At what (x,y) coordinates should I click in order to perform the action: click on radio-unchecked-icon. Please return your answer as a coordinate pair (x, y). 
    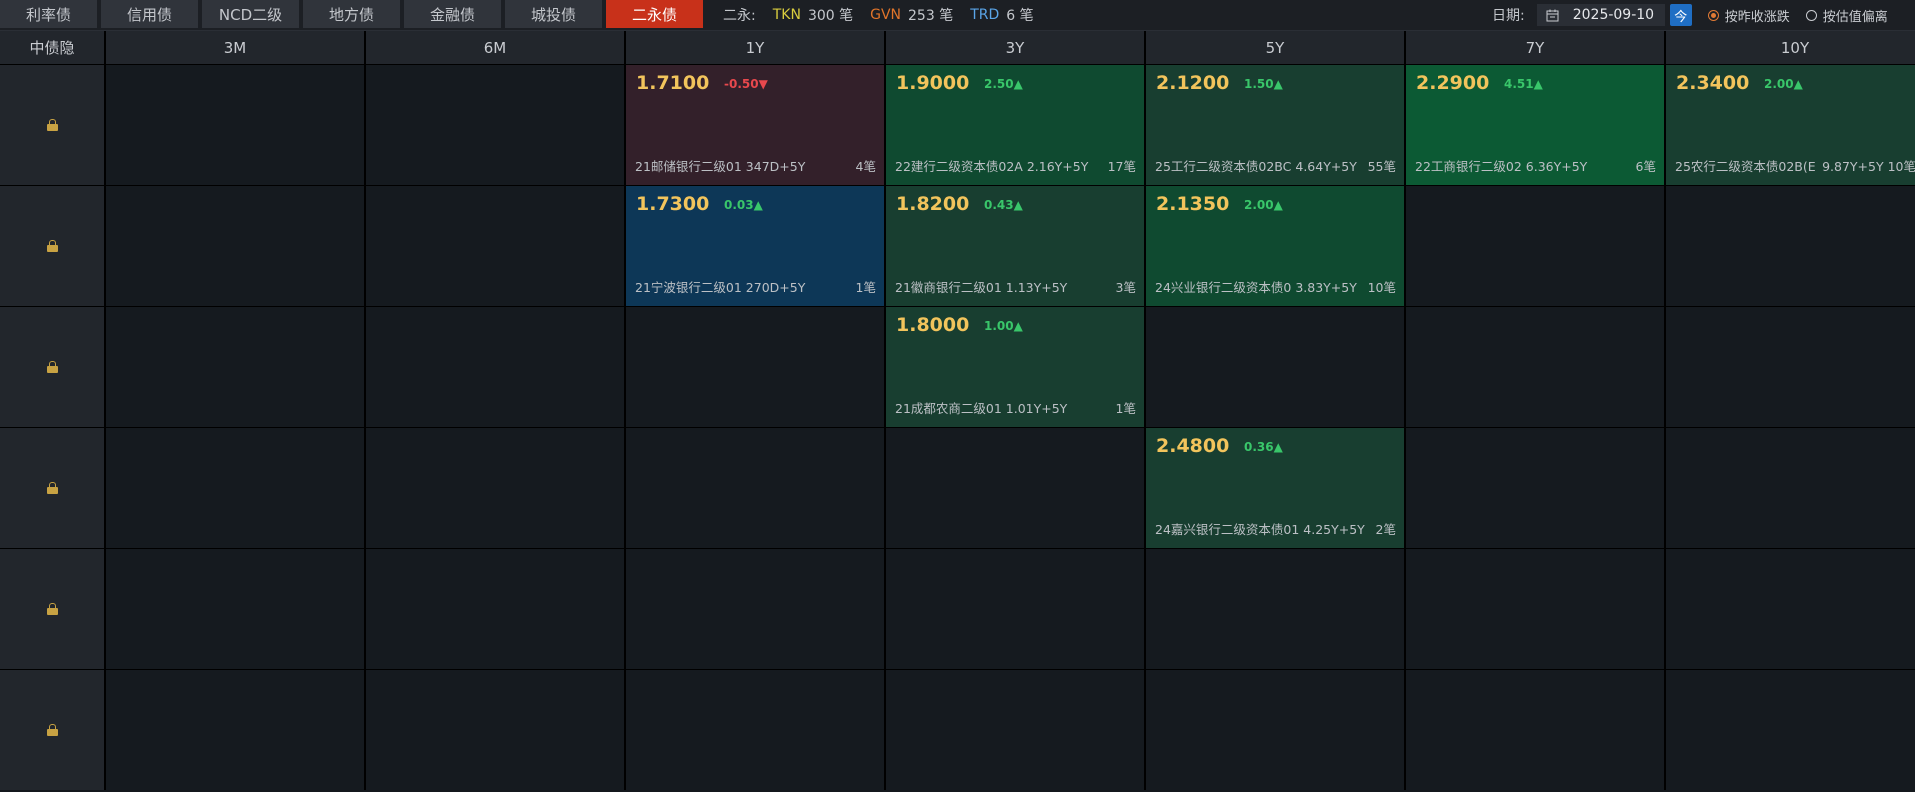
    Looking at the image, I should click on (1811, 15).